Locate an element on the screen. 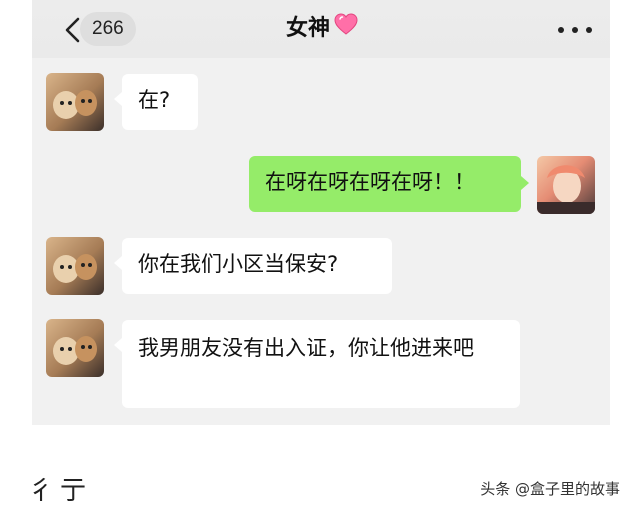 The image size is (640, 509). contact-name: 女神 is located at coordinates (307, 28).